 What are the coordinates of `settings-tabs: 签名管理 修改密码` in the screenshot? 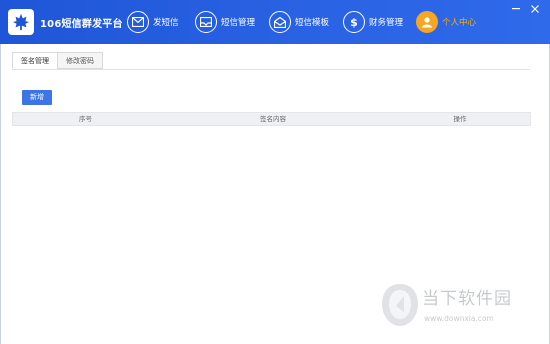 It's located at (57, 61).